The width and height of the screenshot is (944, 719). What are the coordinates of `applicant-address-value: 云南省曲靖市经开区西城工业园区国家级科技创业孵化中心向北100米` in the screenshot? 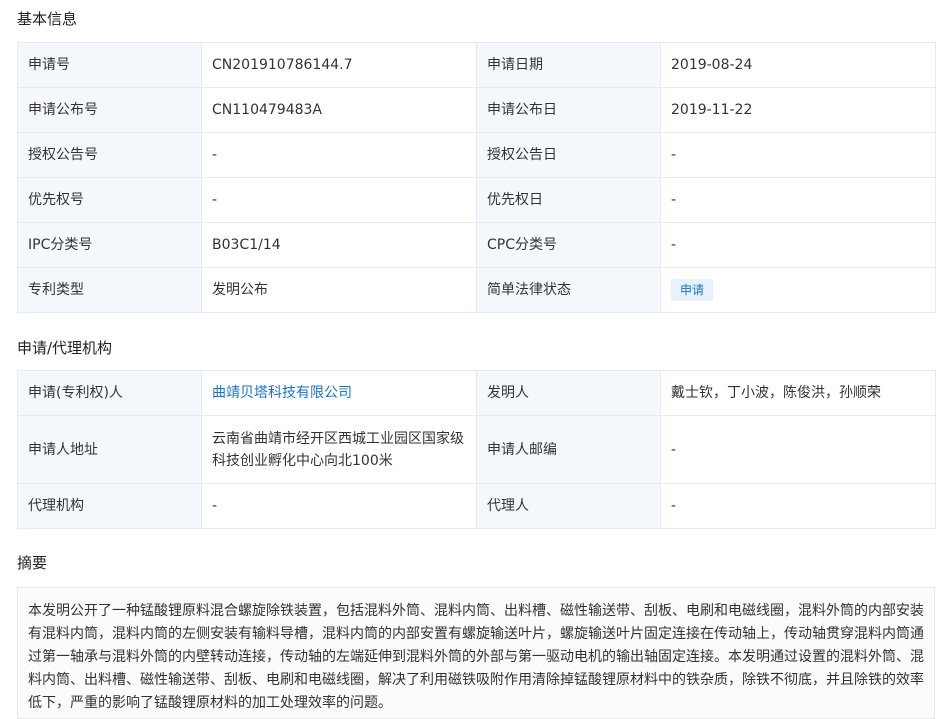 It's located at (339, 449).